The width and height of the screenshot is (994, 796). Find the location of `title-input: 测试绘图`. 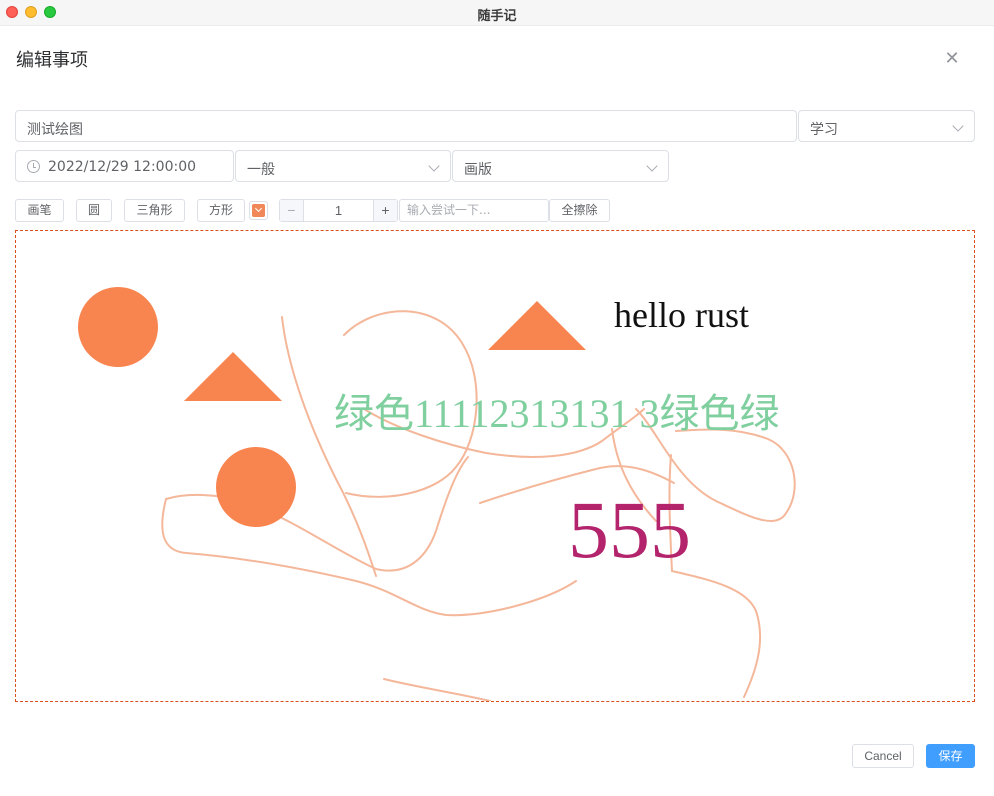

title-input: 测试绘图 is located at coordinates (406, 126).